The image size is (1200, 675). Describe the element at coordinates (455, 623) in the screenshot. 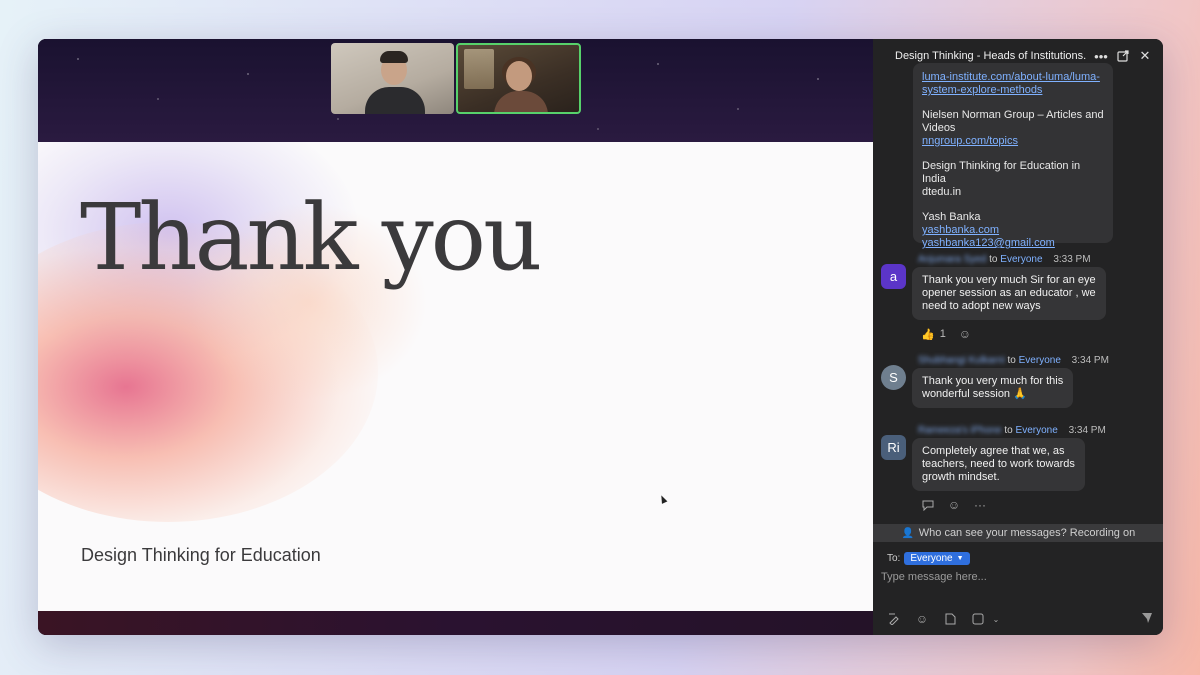

I see `slide-bottom-band` at that location.